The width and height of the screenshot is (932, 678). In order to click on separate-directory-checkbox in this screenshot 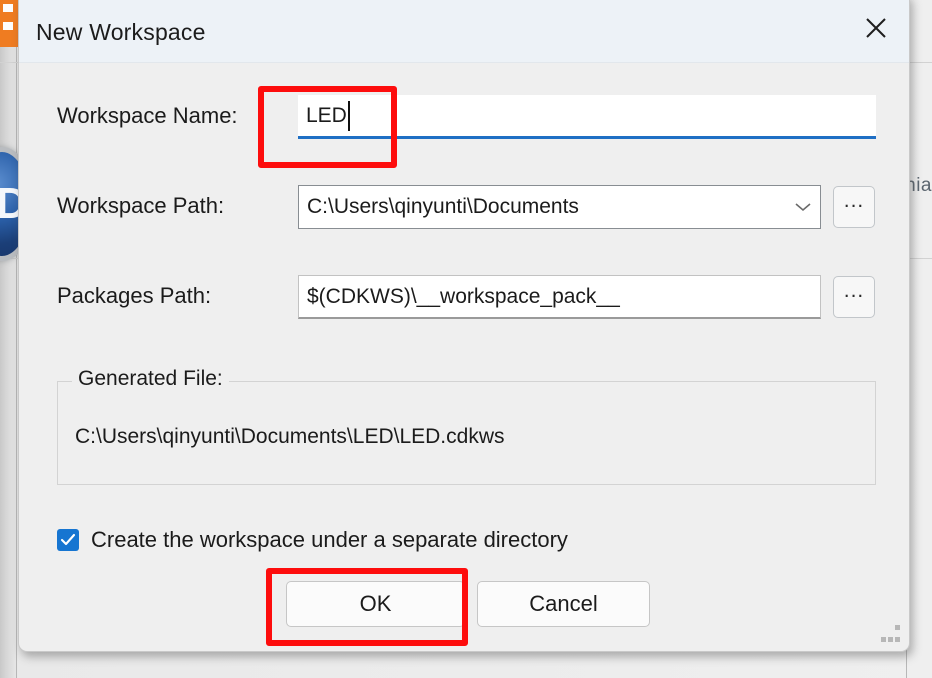, I will do `click(68, 540)`.